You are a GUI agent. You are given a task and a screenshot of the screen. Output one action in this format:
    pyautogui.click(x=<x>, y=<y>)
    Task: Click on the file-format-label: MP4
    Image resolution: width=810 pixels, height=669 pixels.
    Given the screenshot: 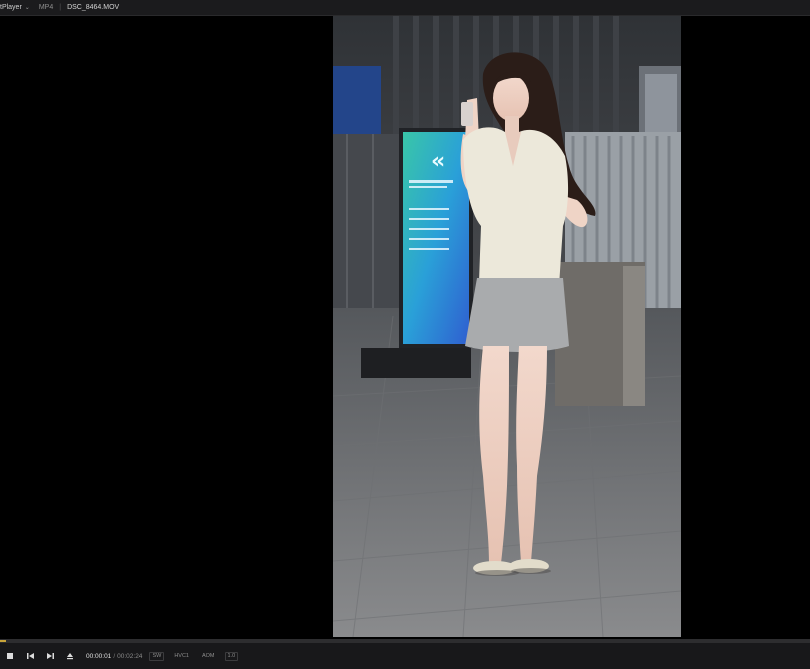 What is the action you would take?
    pyautogui.click(x=46, y=7)
    